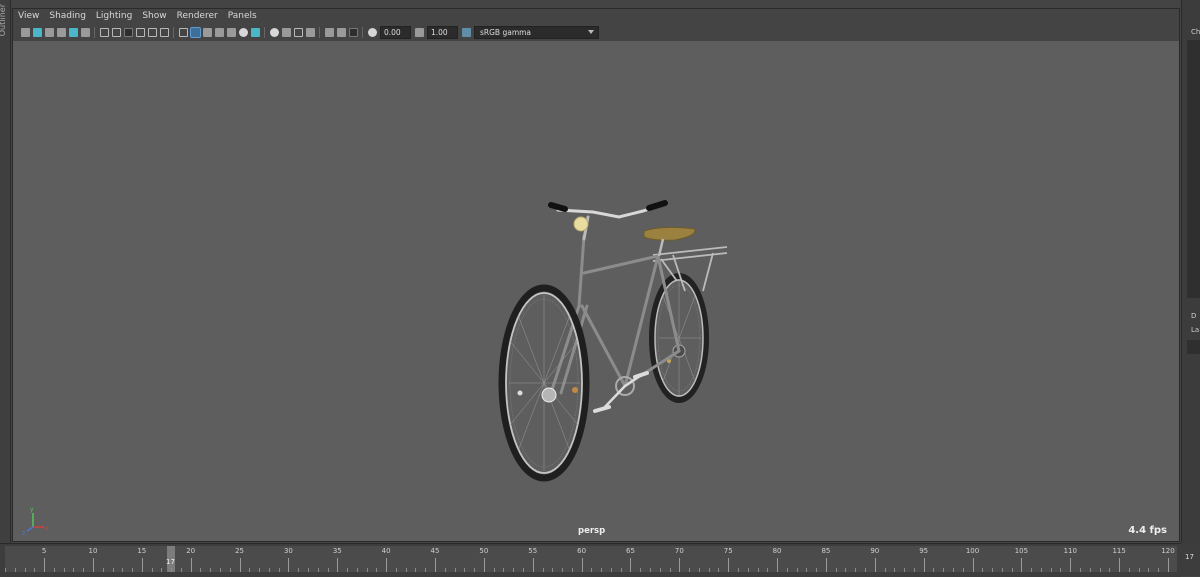  I want to click on current-frame-label: 17, so click(170, 562).